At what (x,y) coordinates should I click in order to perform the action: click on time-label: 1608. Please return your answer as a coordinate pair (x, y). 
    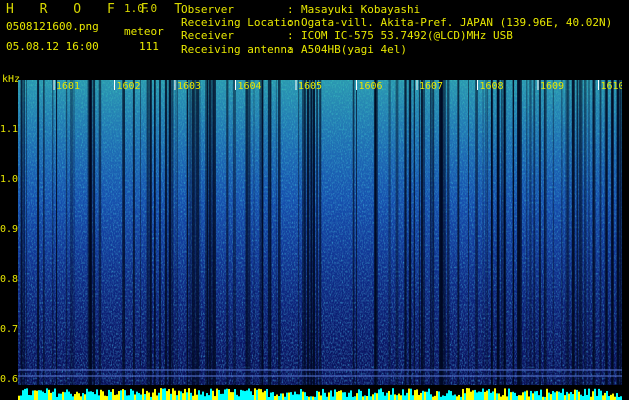
    Looking at the image, I should click on (492, 86).